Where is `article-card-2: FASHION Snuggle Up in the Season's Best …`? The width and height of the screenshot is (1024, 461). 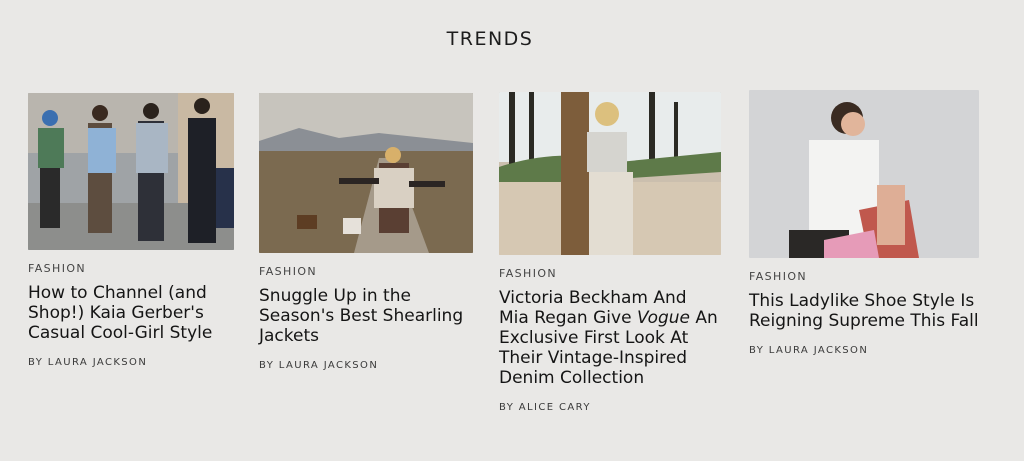
article-card-2: FASHION Snuggle Up in the Season's Best … is located at coordinates (366, 232).